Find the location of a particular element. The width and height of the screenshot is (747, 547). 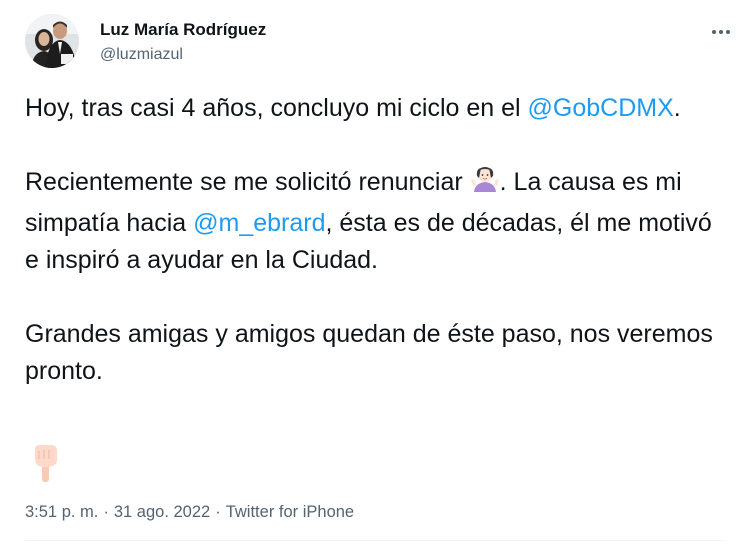

avatar-photo is located at coordinates (52, 41).